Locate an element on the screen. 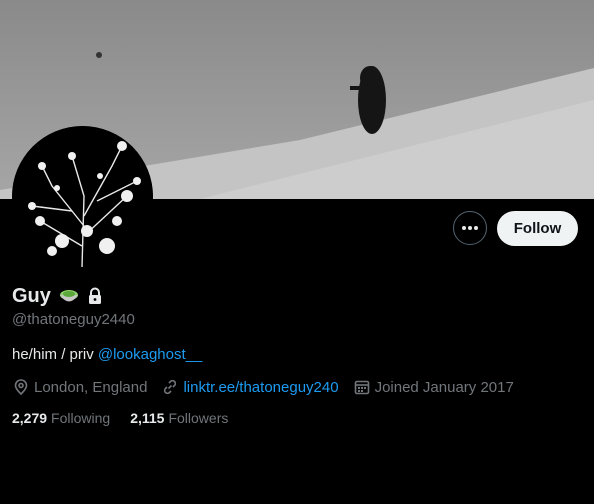 Image resolution: width=594 pixels, height=504 pixels. more-options-button is located at coordinates (470, 228).